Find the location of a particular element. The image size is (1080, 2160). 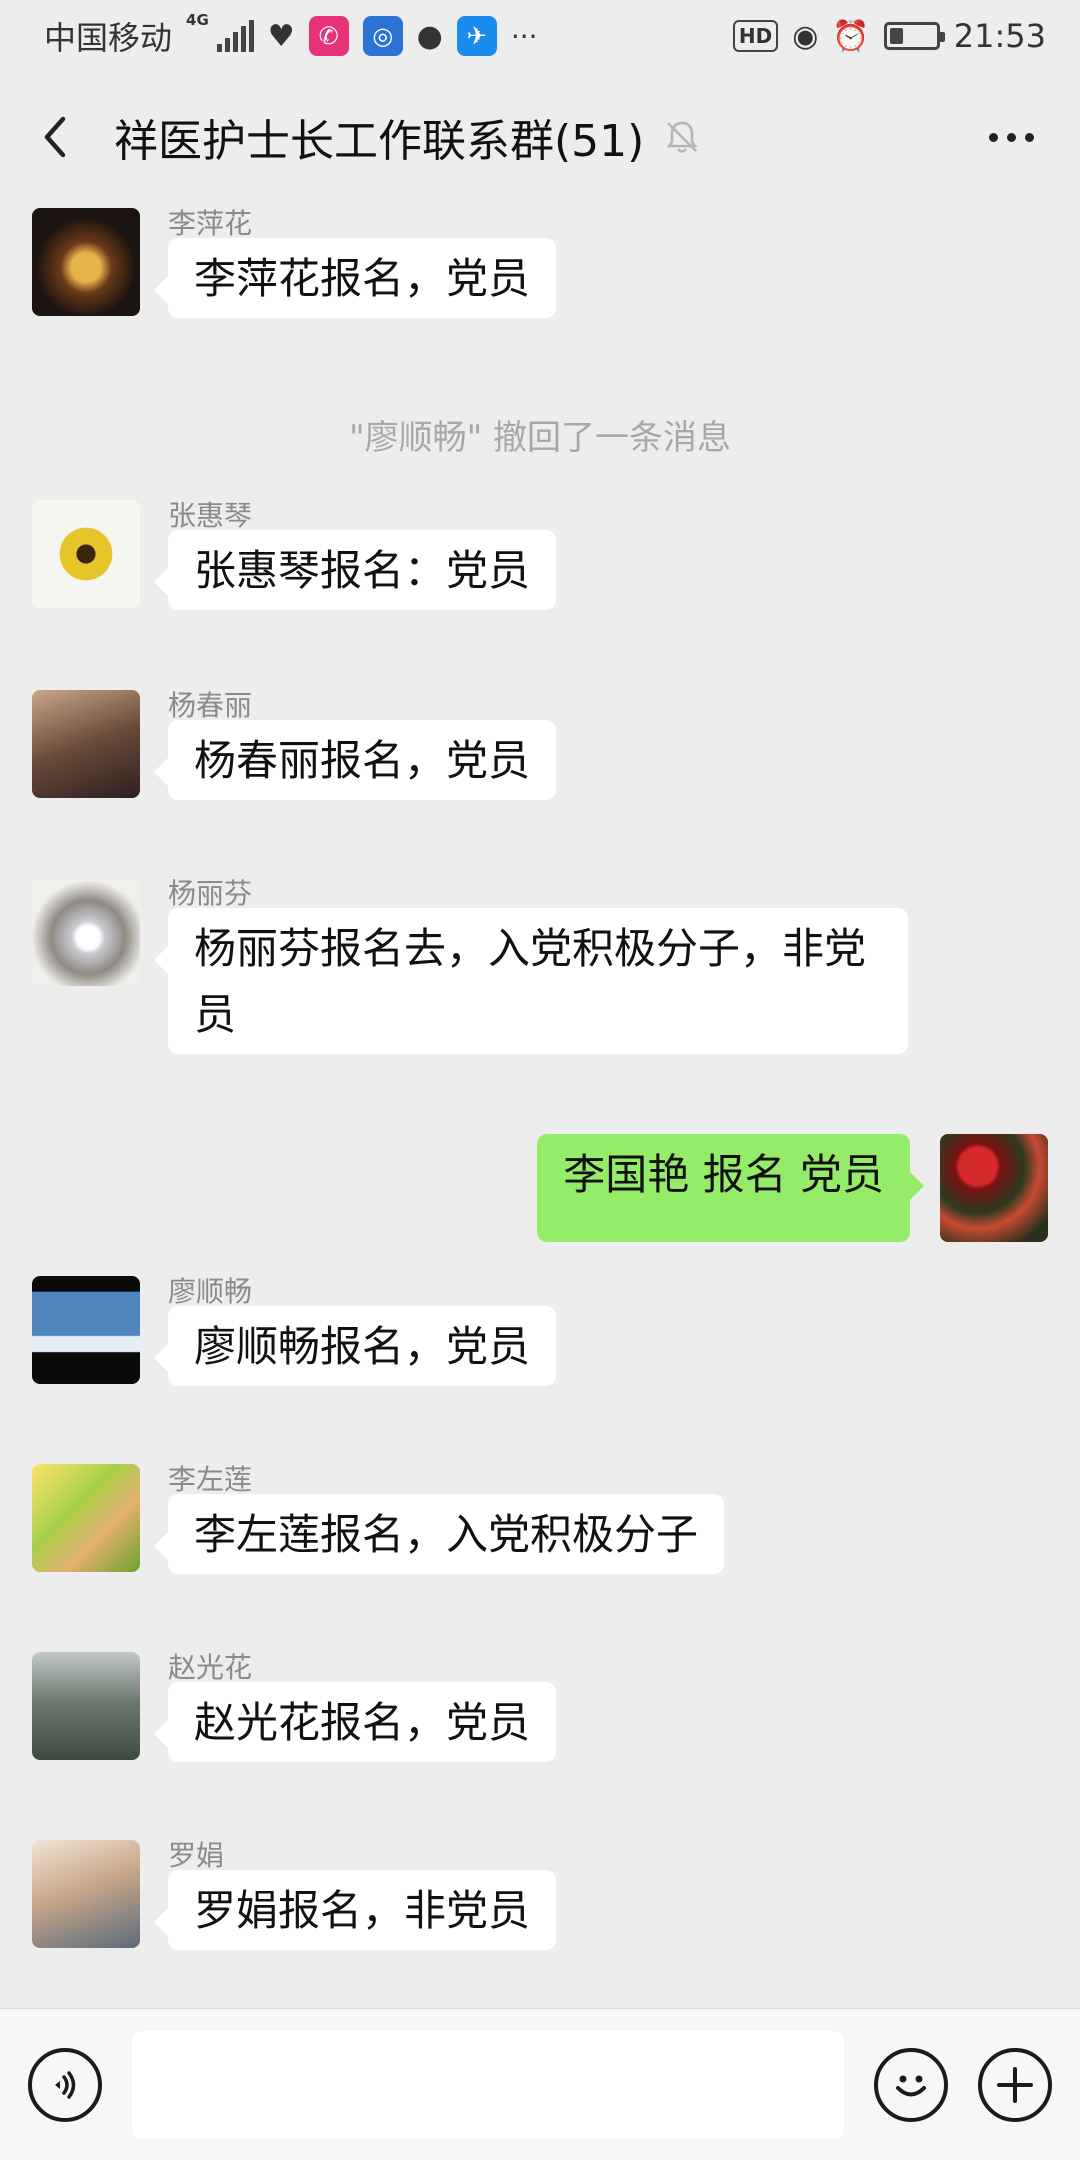

signal-icon is located at coordinates (235, 36).